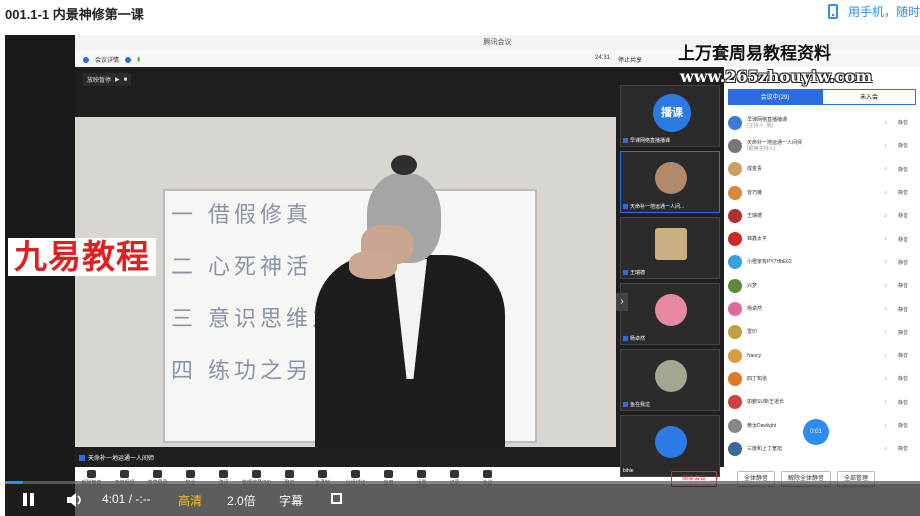  I want to click on participant-name: 天命补一地运通一人间师 (联席主持人), so click(815, 146).